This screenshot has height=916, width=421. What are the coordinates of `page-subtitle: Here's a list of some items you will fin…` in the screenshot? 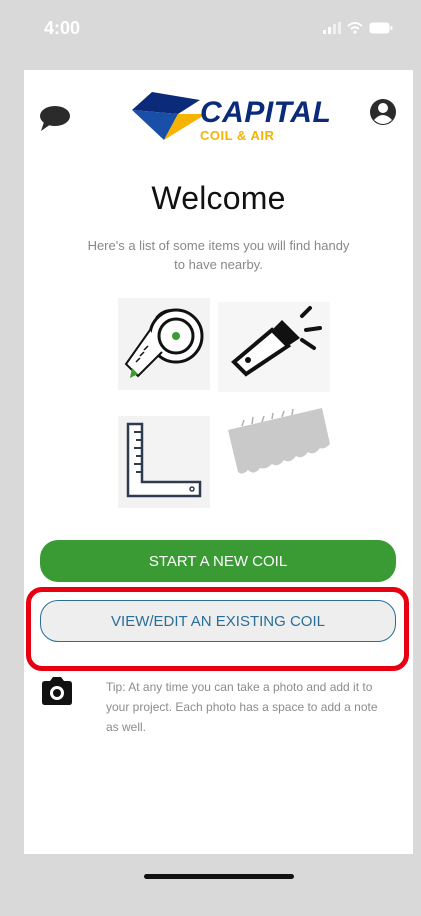 It's located at (218, 255).